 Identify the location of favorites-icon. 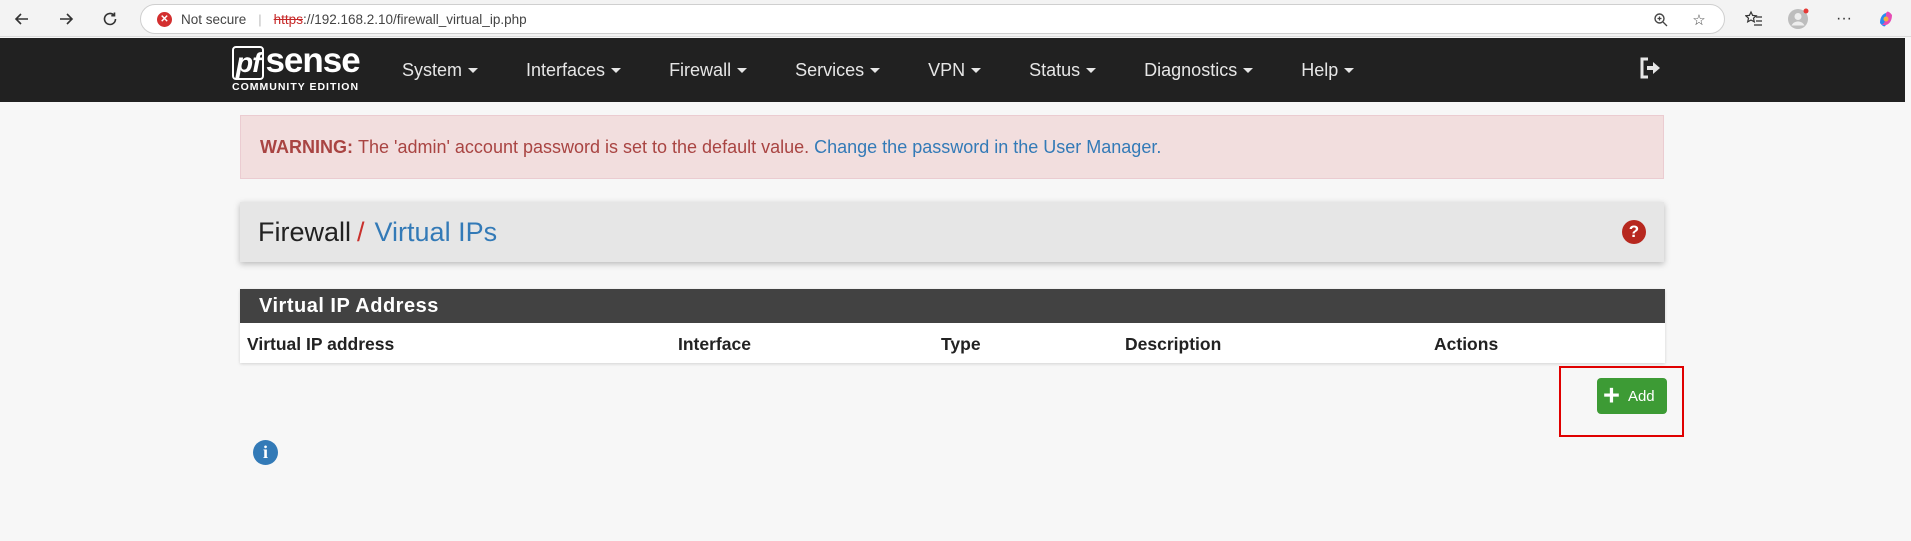
(1754, 19).